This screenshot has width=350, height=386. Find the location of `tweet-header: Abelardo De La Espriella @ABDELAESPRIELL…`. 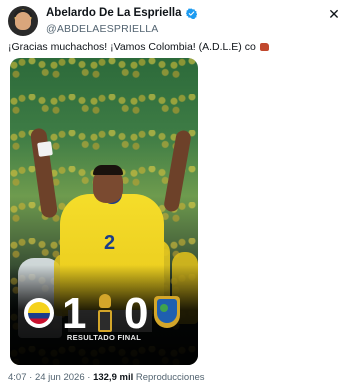

tweet-header: Abelardo De La Espriella @ABDELAESPRIELL… is located at coordinates (175, 22).